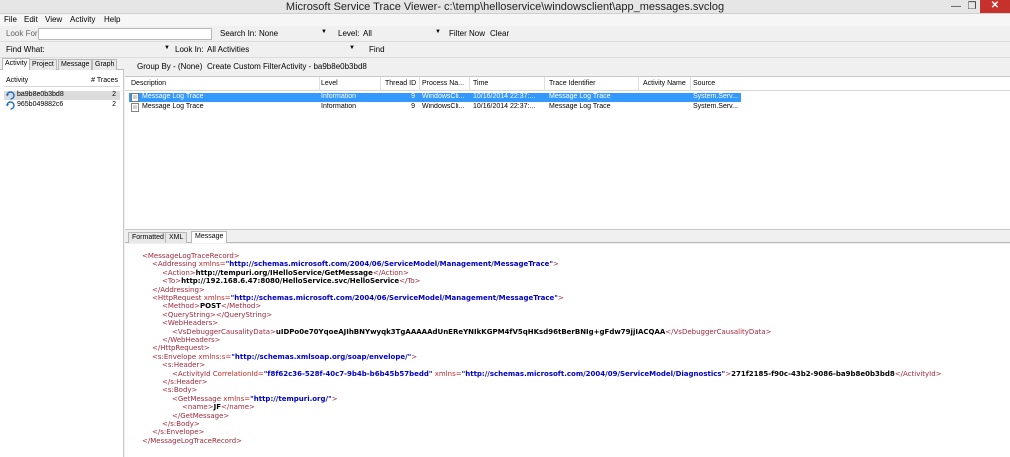 The width and height of the screenshot is (1010, 457). Describe the element at coordinates (664, 83) in the screenshot. I see `column-header-activity-name: Activity Name` at that location.